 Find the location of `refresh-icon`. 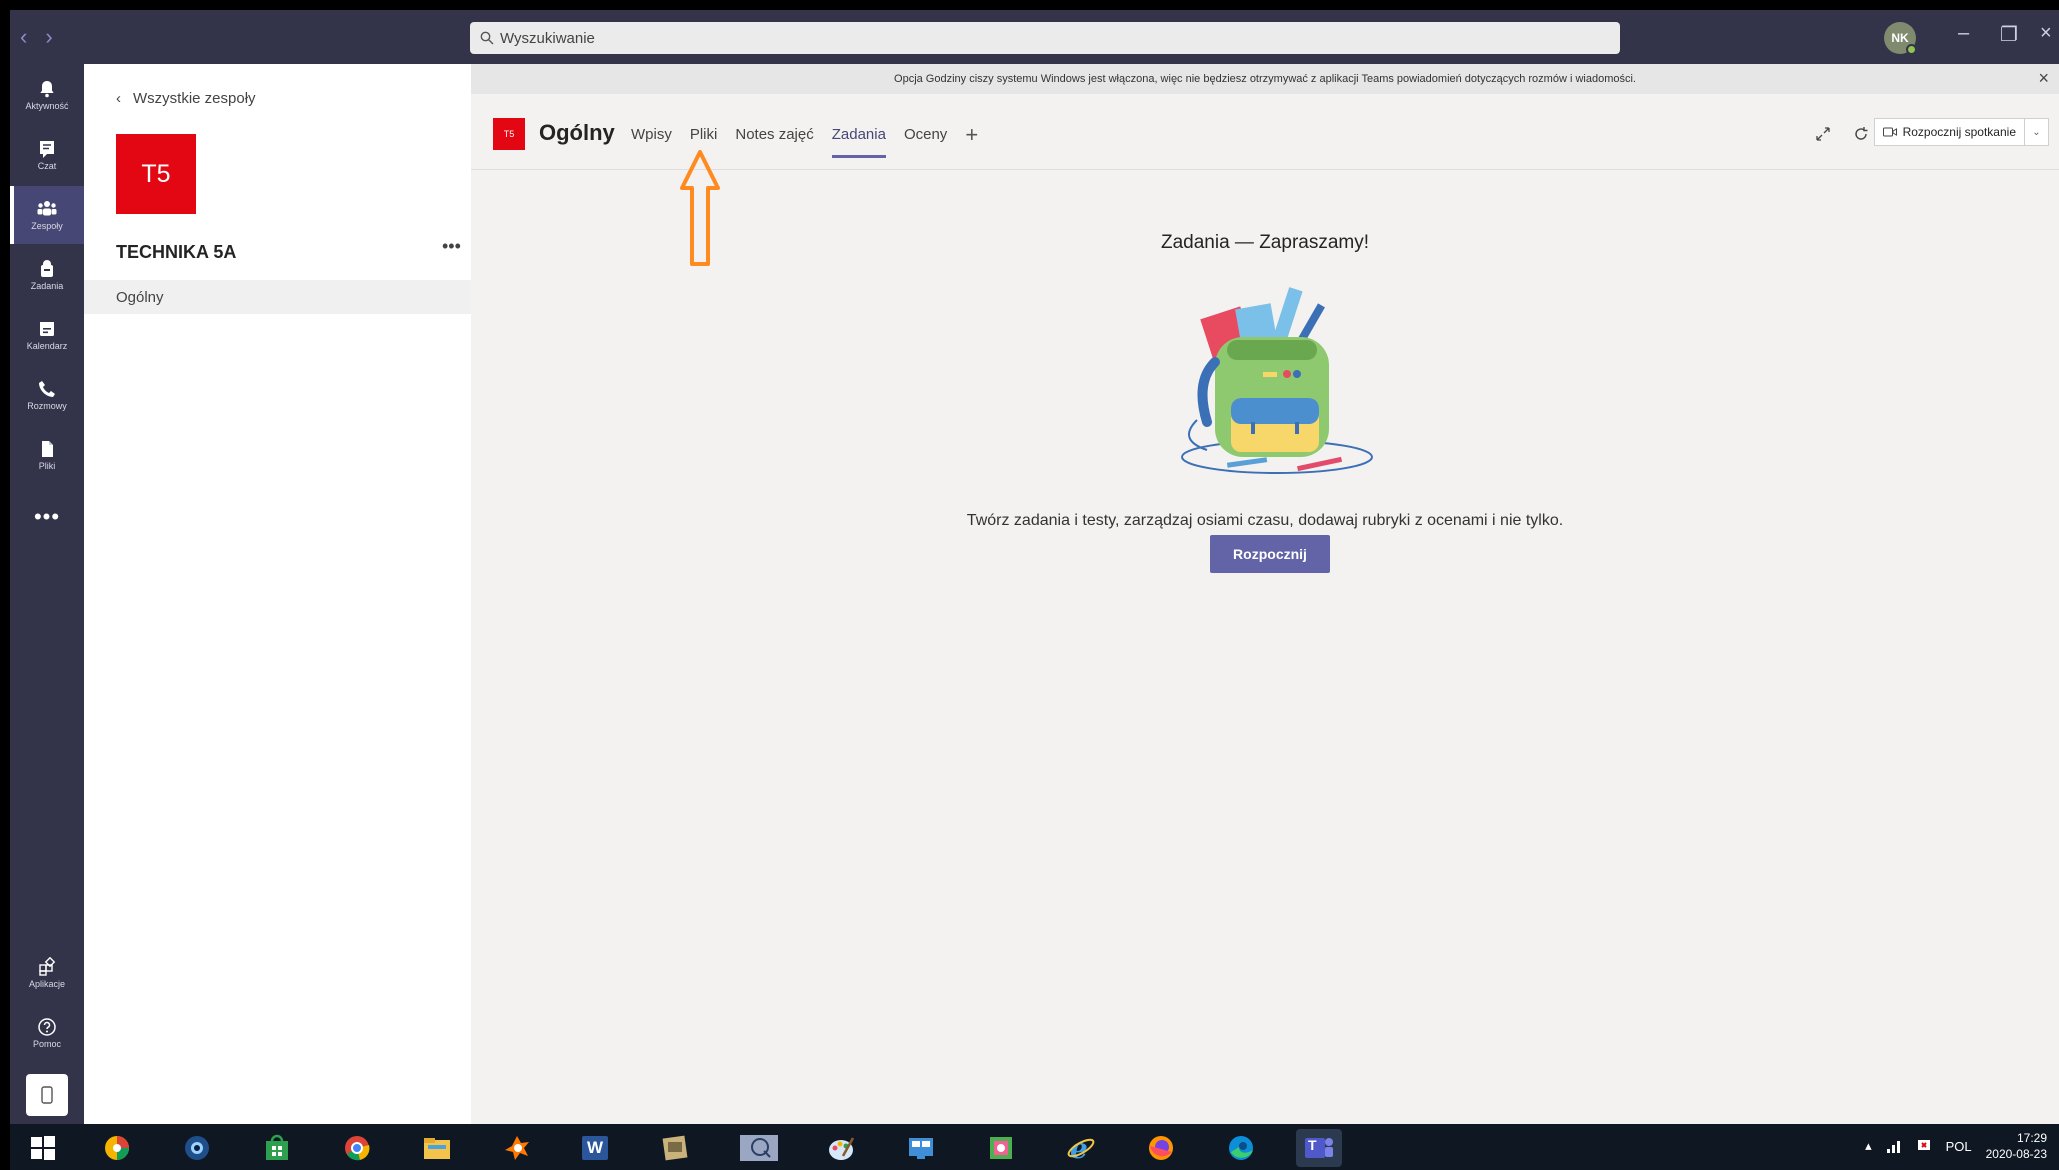

refresh-icon is located at coordinates (1861, 134).